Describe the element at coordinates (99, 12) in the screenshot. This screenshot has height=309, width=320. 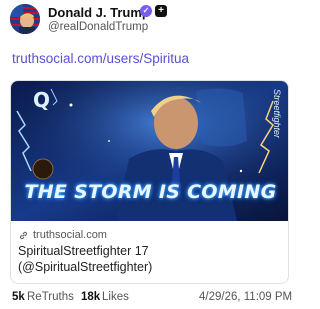
I see `display-name: Donald J. Trump` at that location.